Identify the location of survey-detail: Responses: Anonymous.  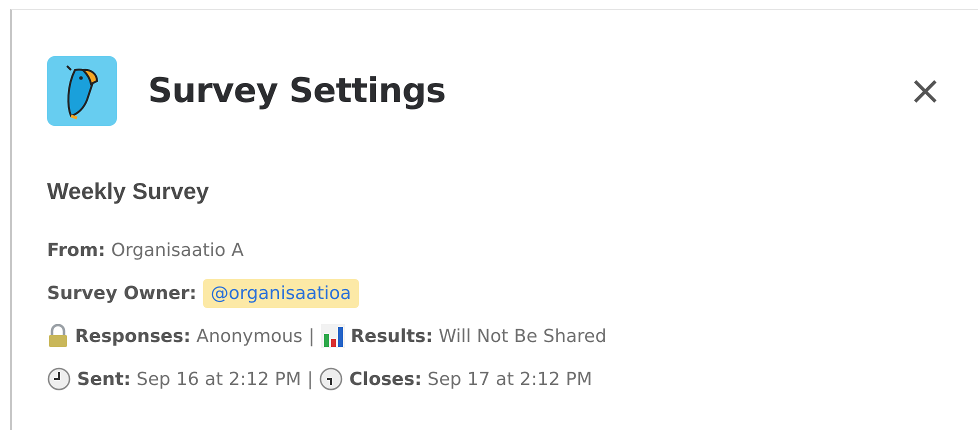
(189, 336).